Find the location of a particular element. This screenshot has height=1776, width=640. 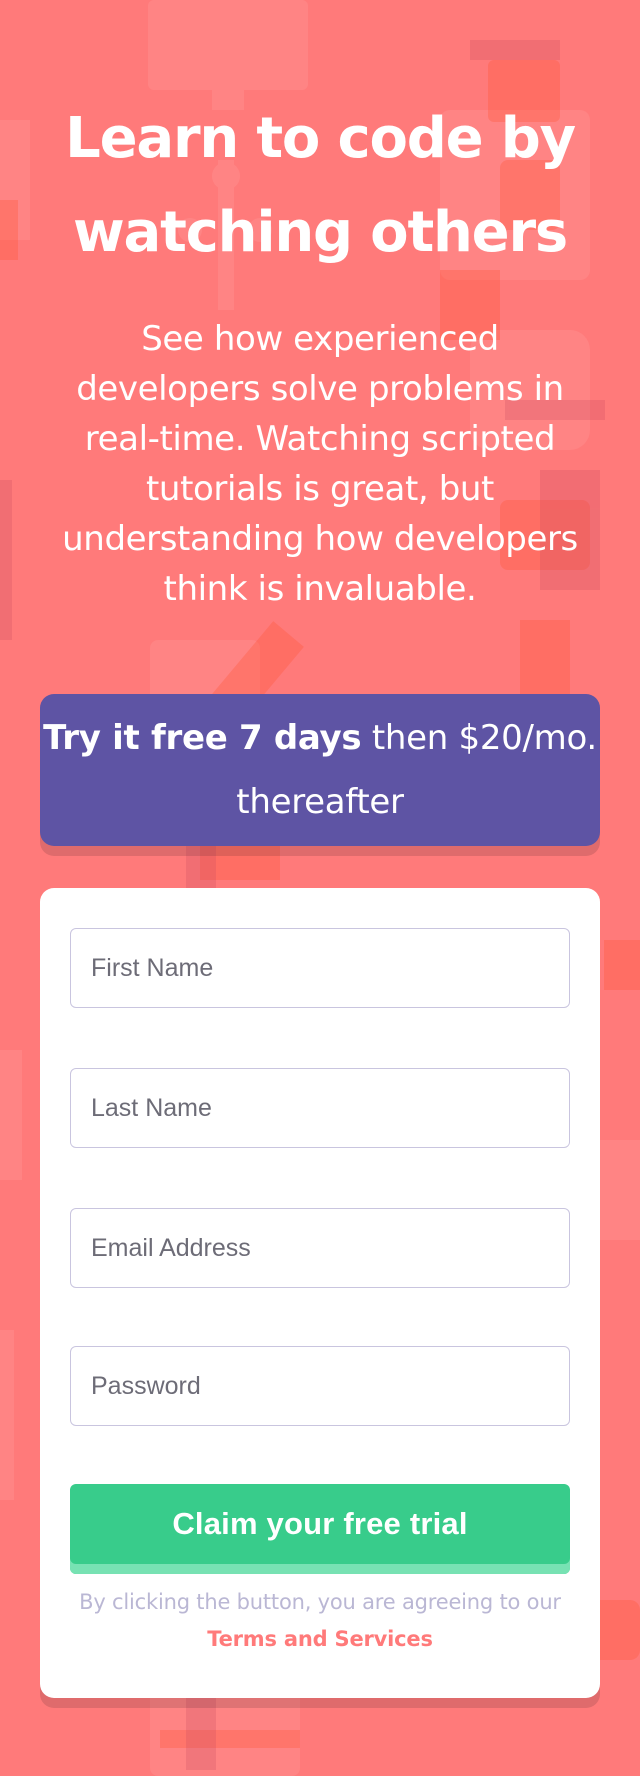

password-input is located at coordinates (320, 1386).